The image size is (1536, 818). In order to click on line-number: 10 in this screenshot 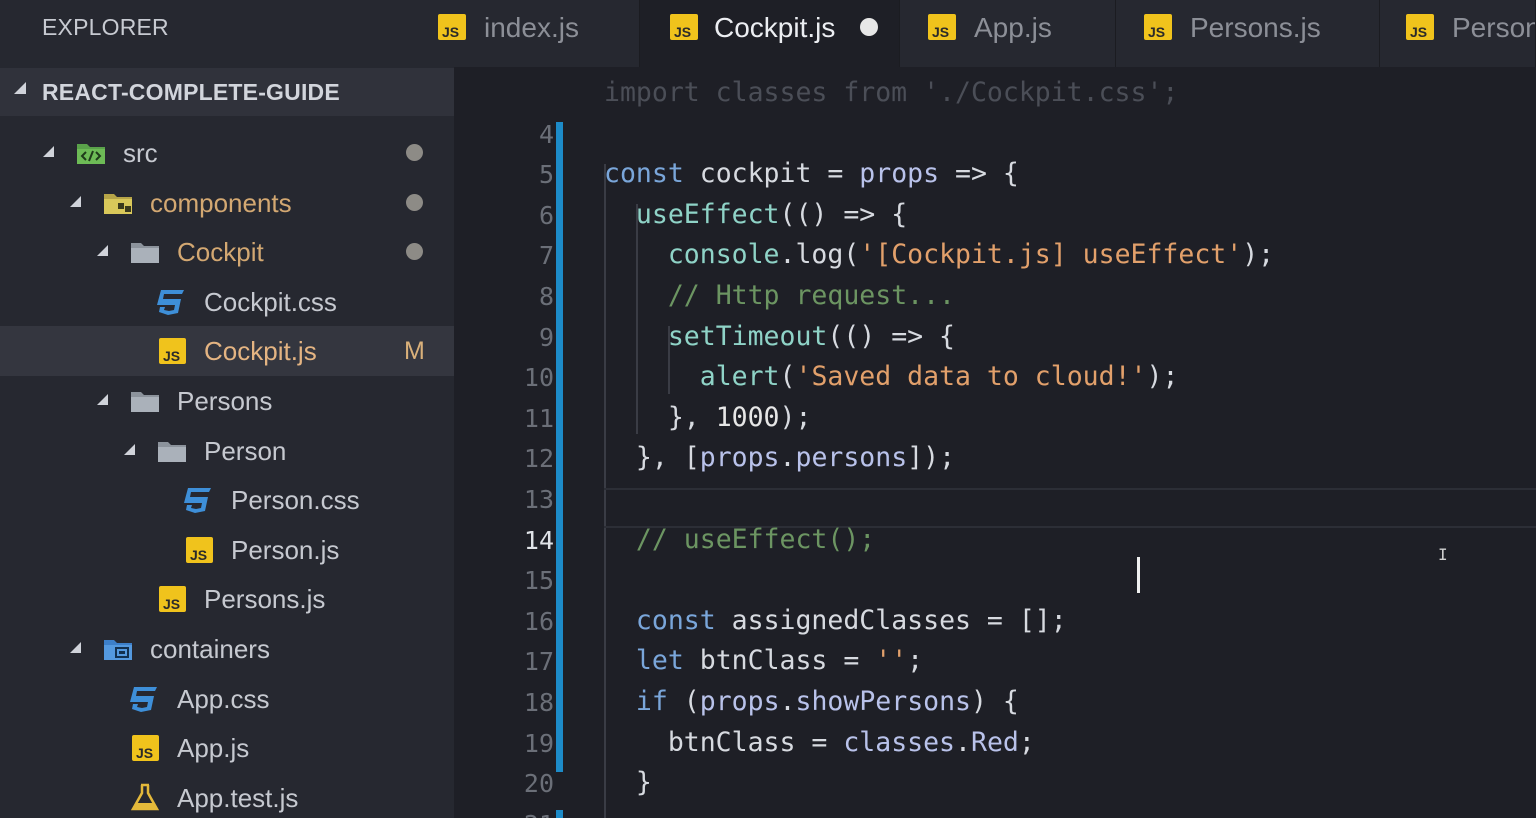, I will do `click(538, 378)`.